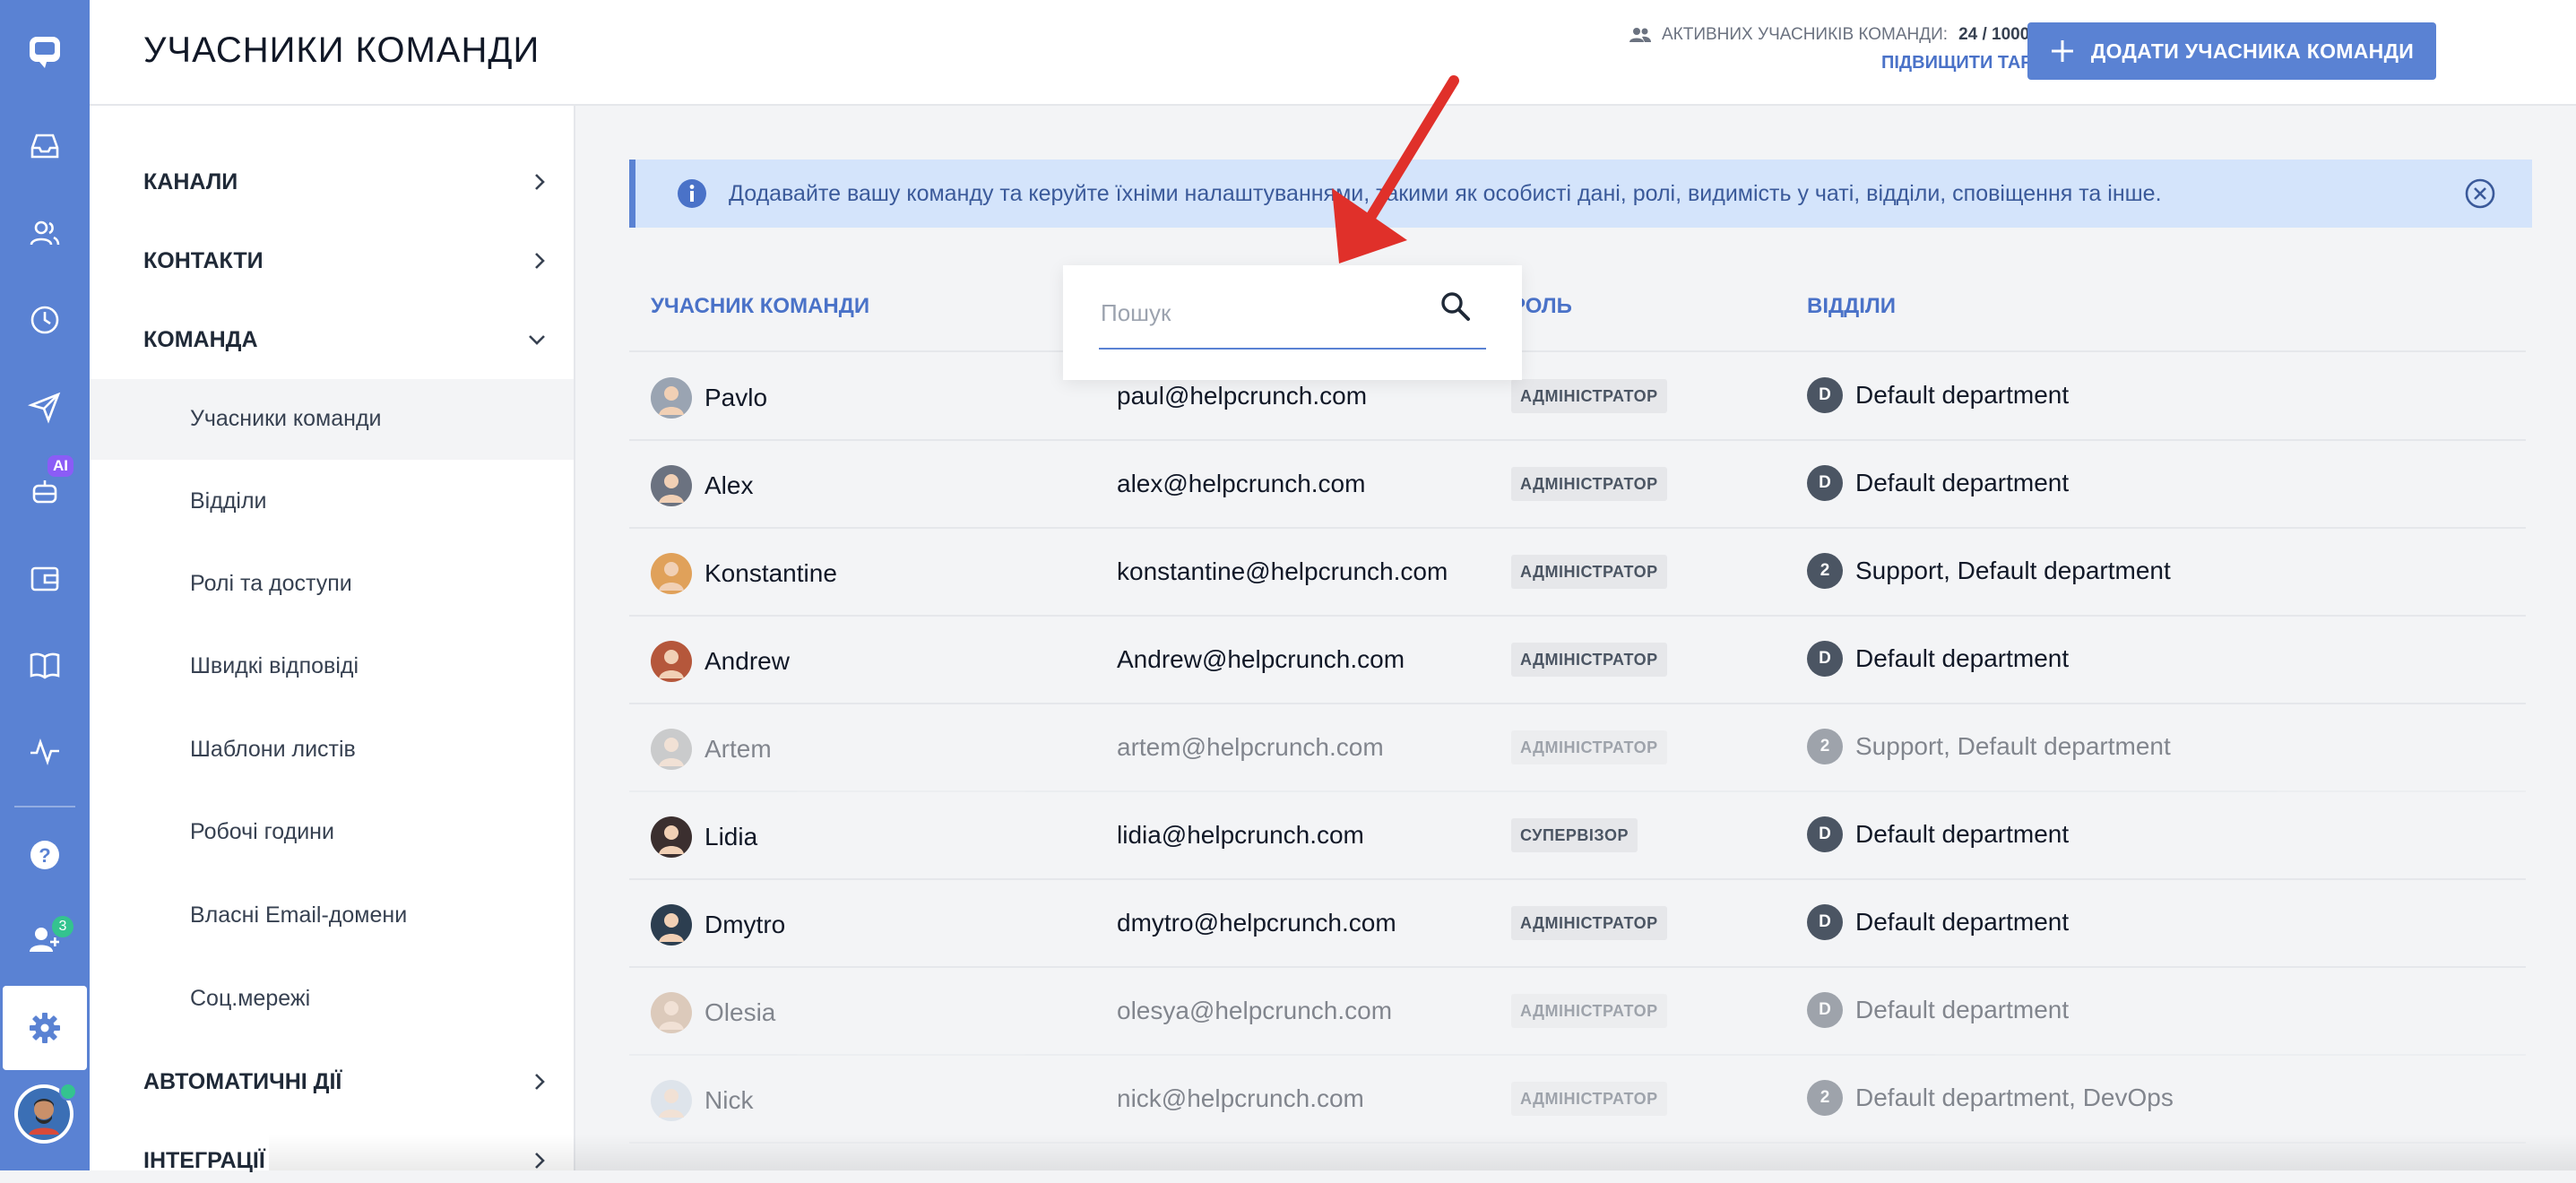 This screenshot has height=1183, width=2576. Describe the element at coordinates (736, 397) in the screenshot. I see `member-name: Pavlo` at that location.